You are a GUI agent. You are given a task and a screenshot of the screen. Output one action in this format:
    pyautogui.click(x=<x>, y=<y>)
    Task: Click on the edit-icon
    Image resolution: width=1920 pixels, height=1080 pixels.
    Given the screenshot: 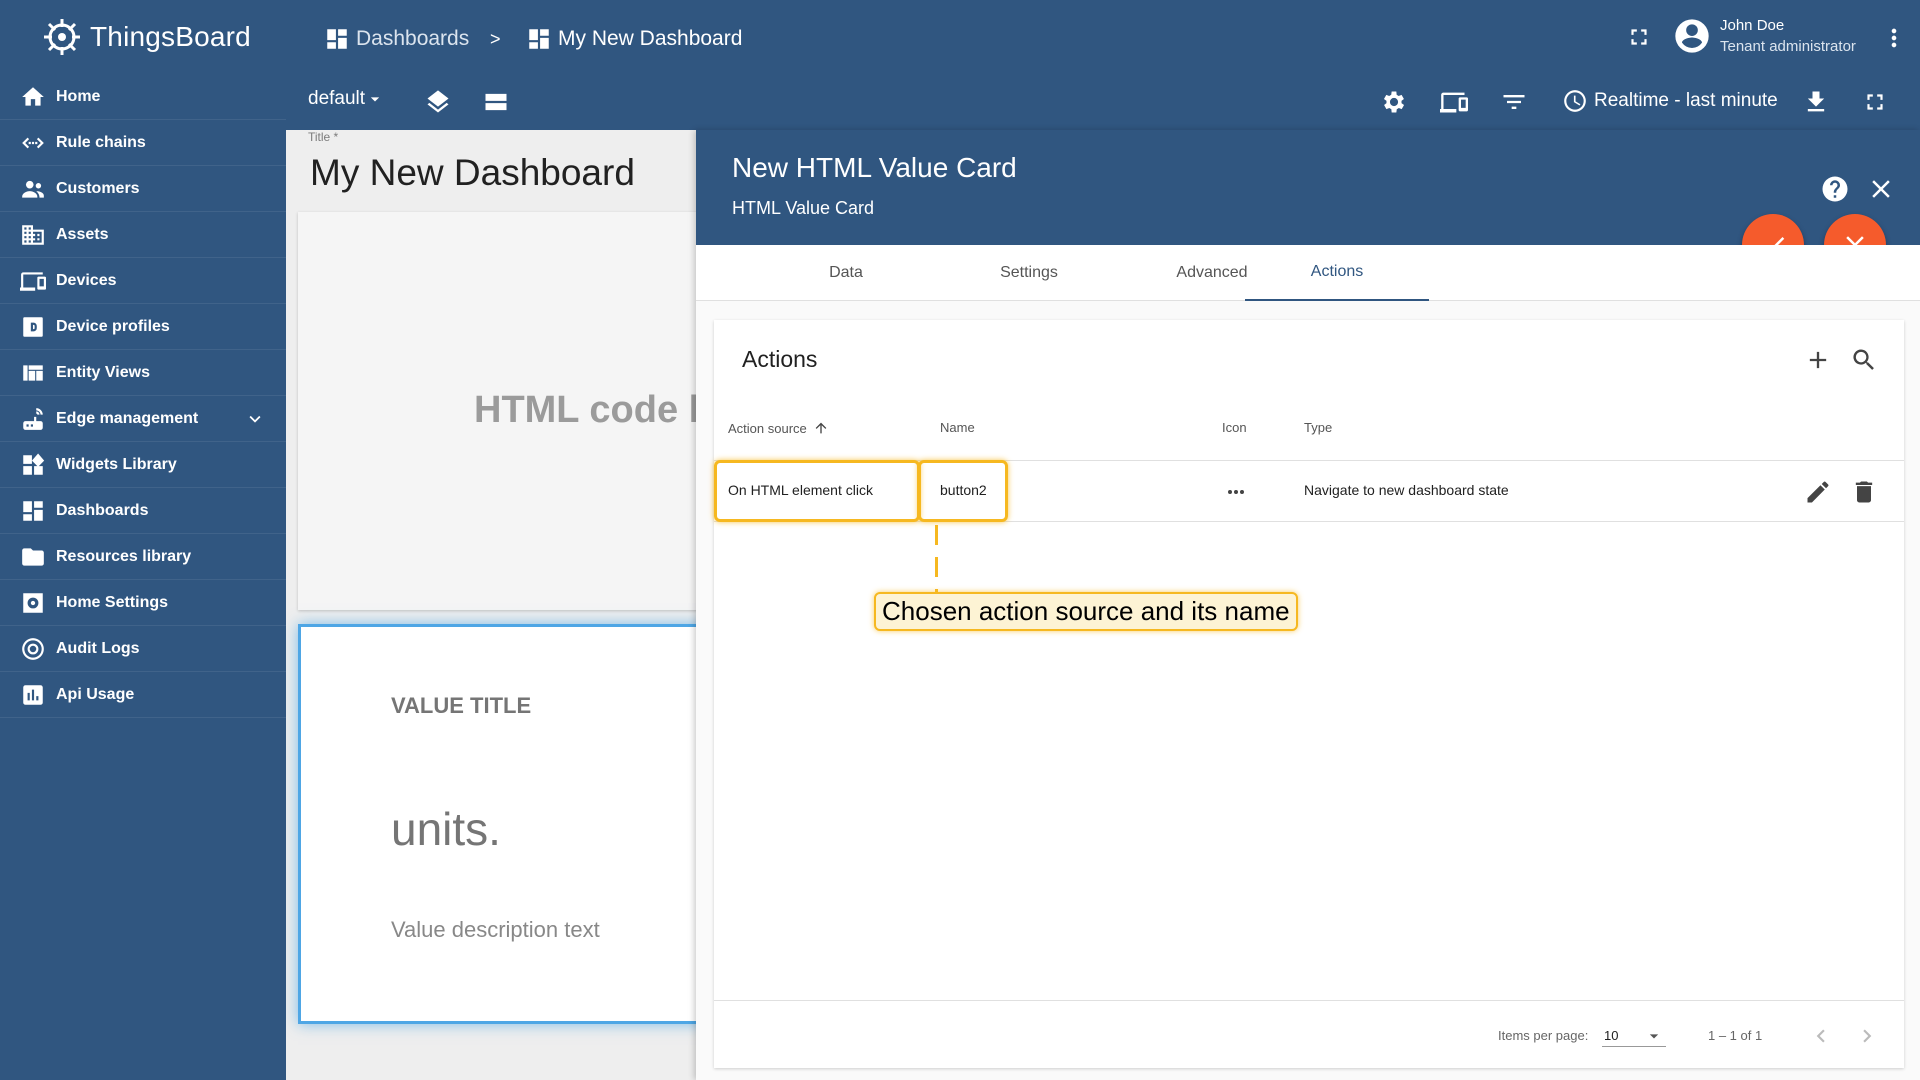 What is the action you would take?
    pyautogui.click(x=1818, y=492)
    